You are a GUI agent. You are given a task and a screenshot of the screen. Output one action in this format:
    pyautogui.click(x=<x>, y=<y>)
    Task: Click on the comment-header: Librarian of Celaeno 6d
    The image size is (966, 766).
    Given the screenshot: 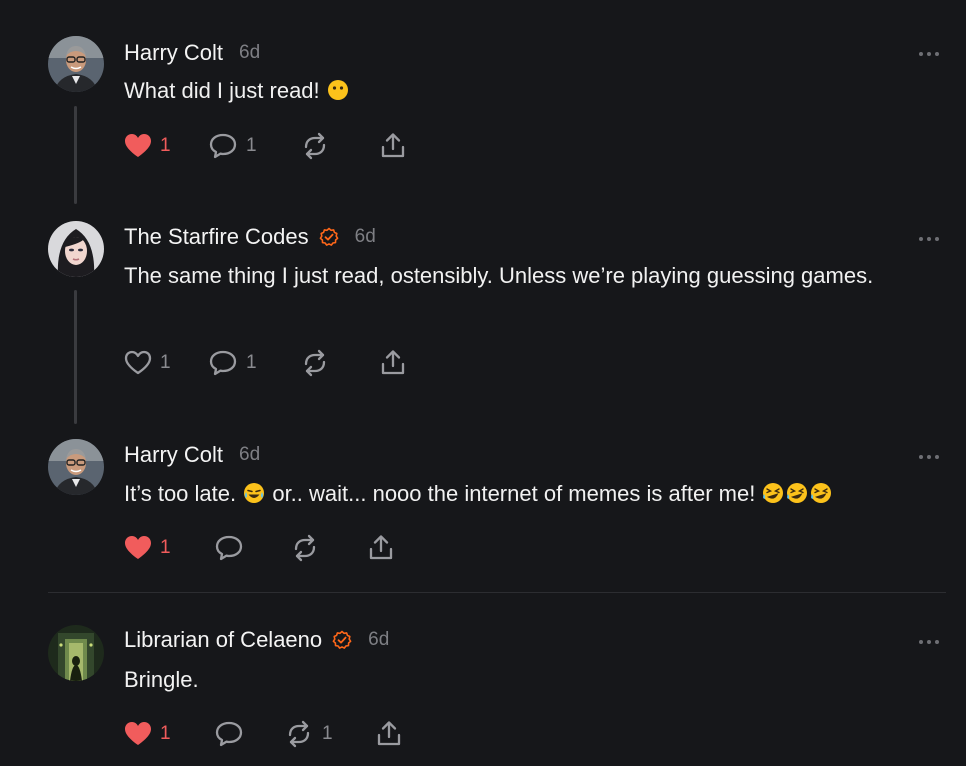 What is the action you would take?
    pyautogui.click(x=256, y=640)
    